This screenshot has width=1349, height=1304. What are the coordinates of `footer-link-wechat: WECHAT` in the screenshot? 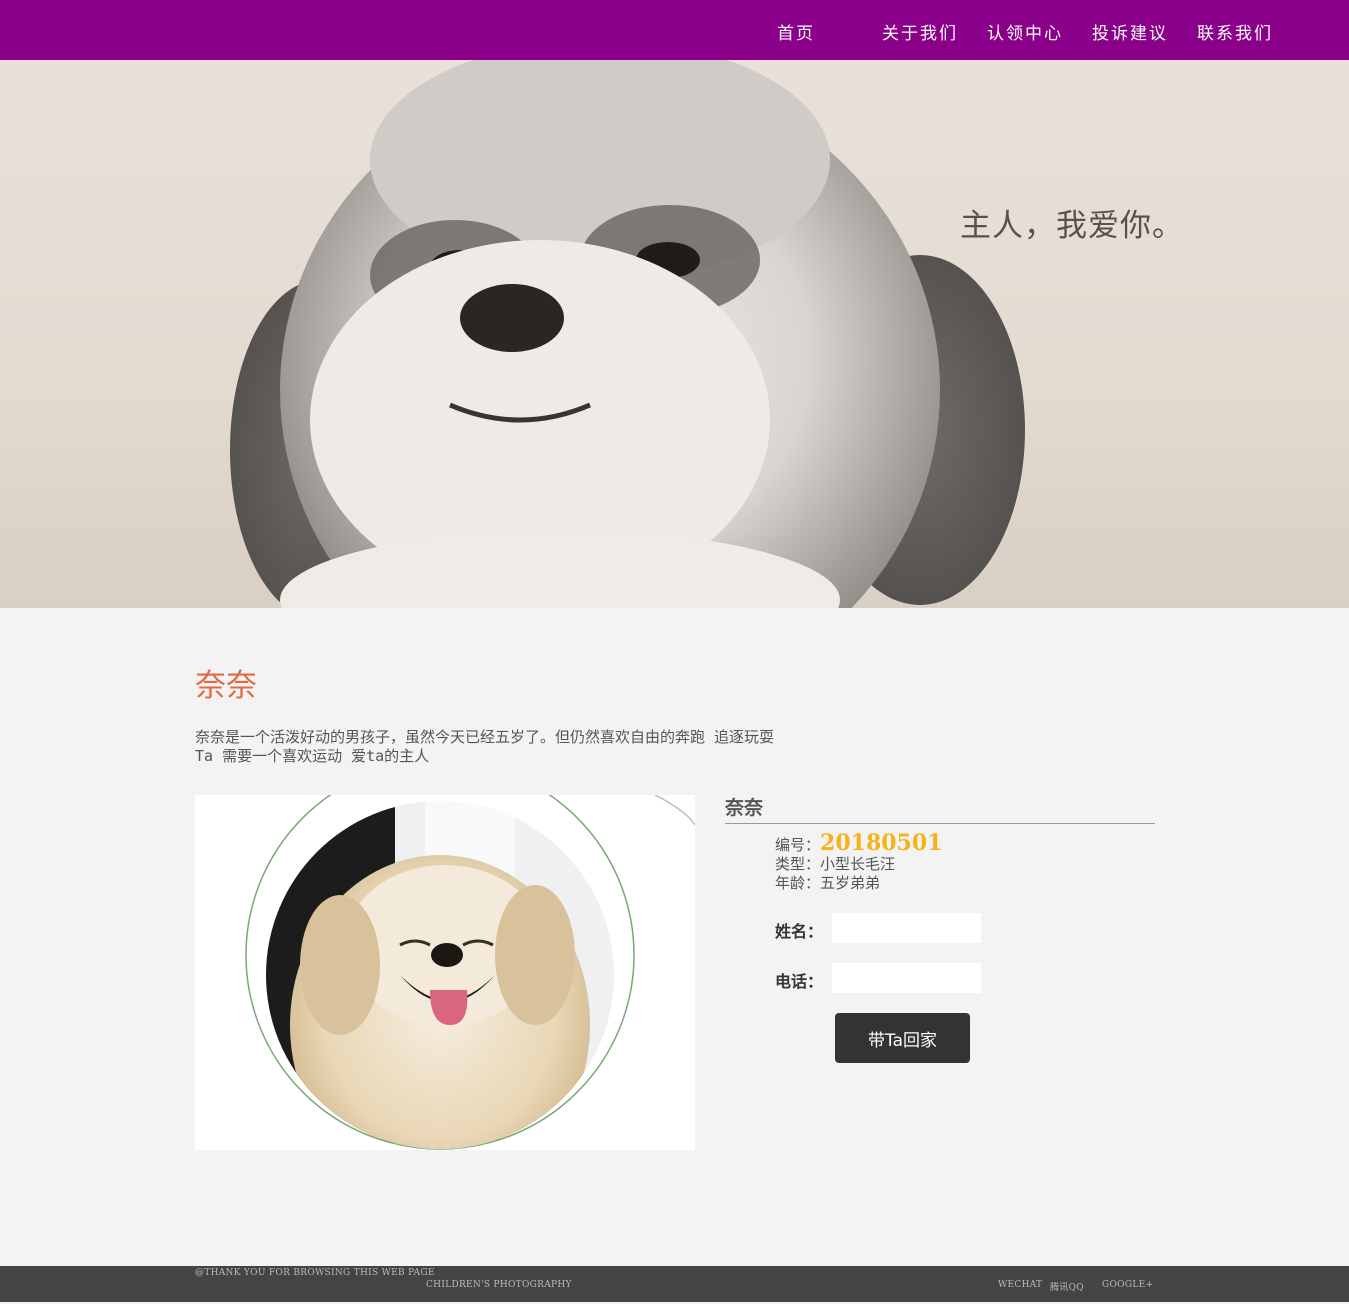 It's located at (1020, 1285).